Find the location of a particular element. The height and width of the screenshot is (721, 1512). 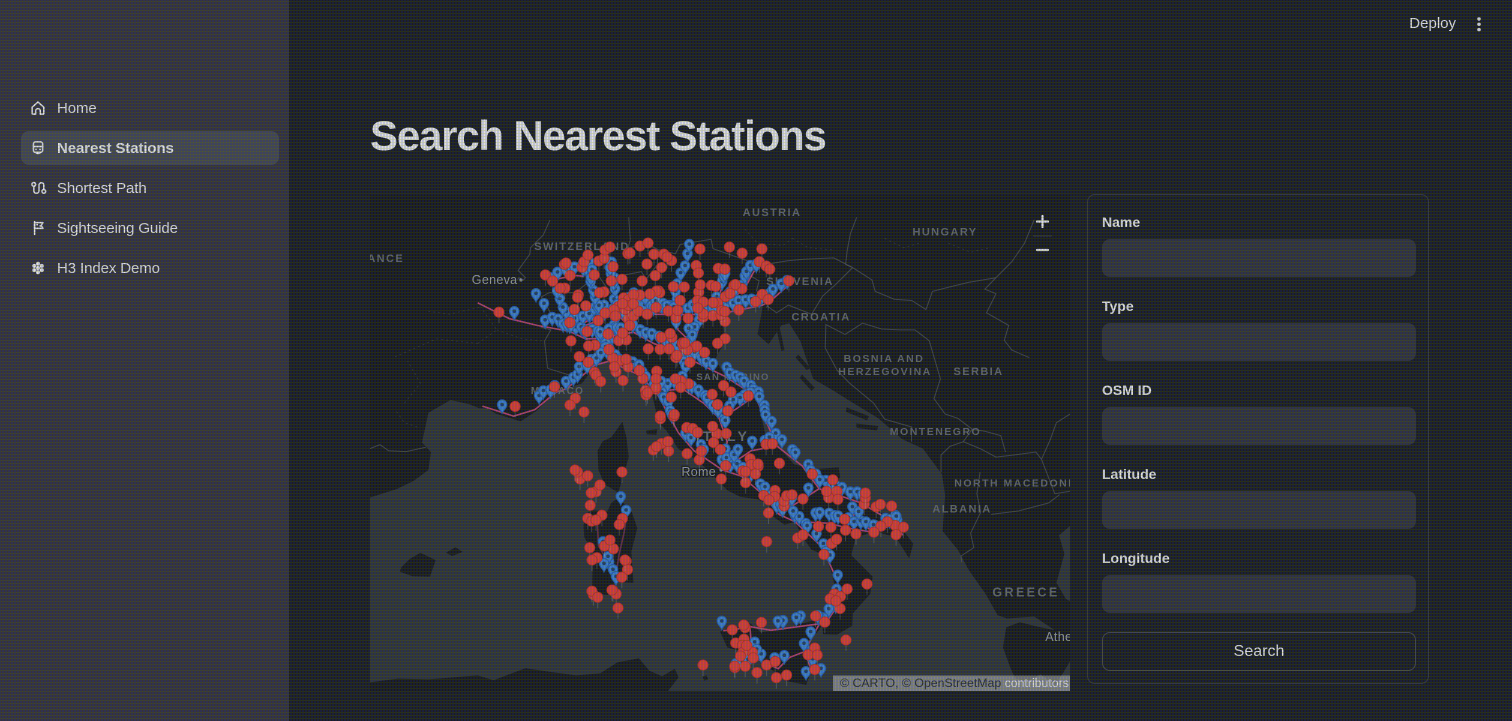

svg-text:© CARTO, © OpenStreetMap contr: © CARTO, © OpenStreetMap contributors is located at coordinates (954, 683).